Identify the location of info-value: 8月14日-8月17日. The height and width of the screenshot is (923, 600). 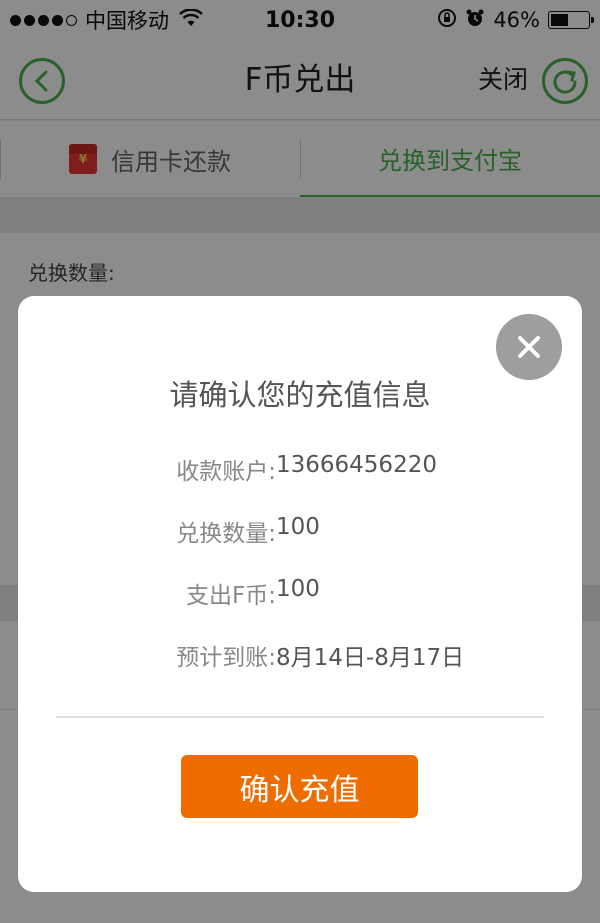
(370, 658).